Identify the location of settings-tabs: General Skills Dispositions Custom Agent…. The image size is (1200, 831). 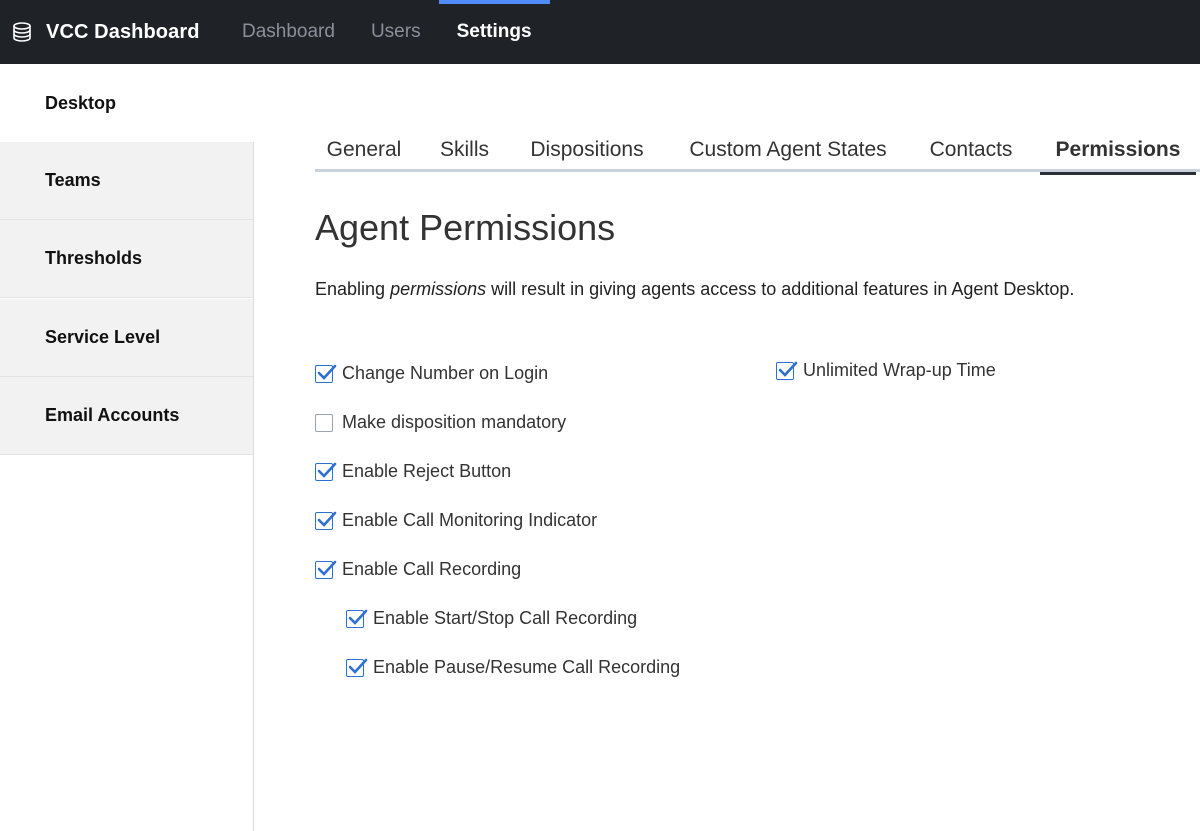
(757, 151).